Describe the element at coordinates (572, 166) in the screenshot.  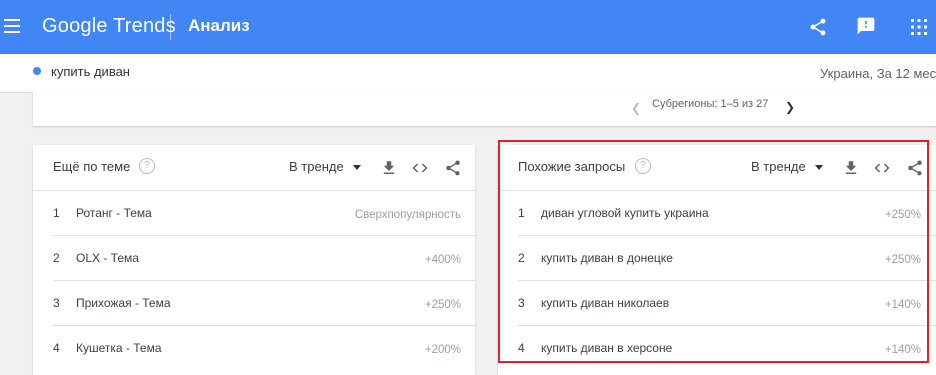
I see `related-queries-title: Похожие запросы` at that location.